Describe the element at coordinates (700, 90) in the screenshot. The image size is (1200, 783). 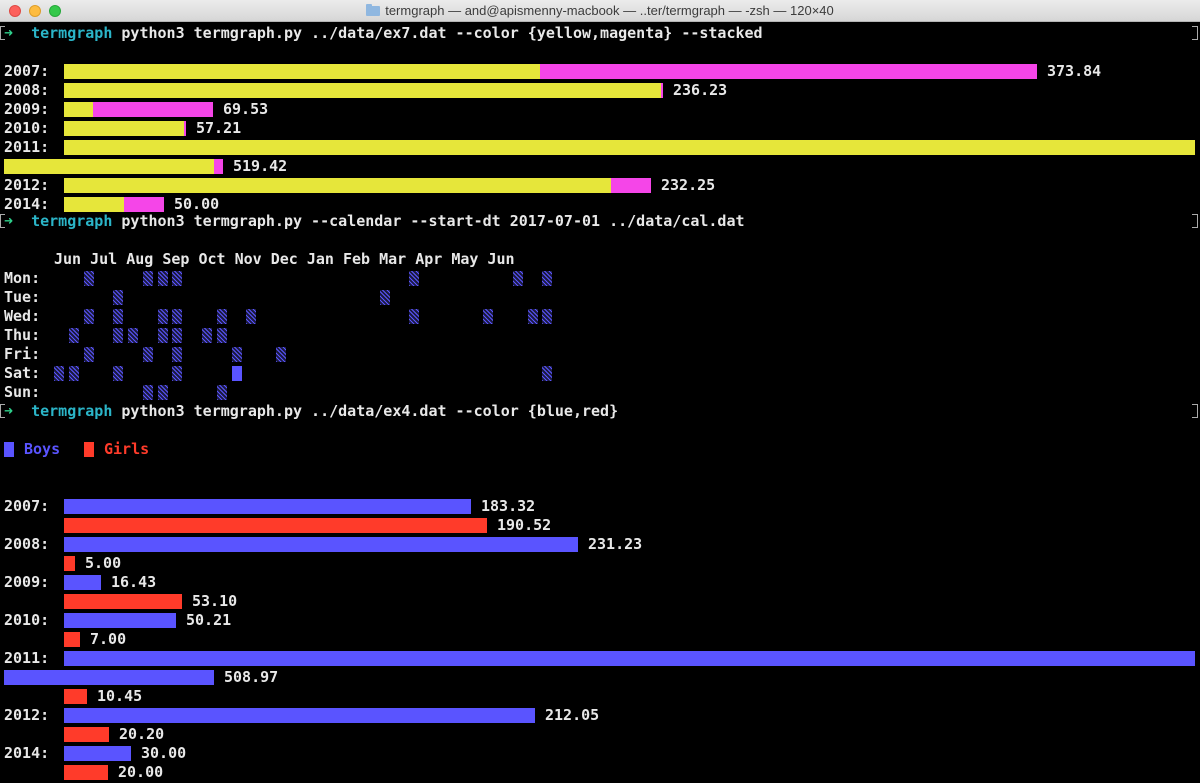
I see `stacked-value-label: 236.23` at that location.